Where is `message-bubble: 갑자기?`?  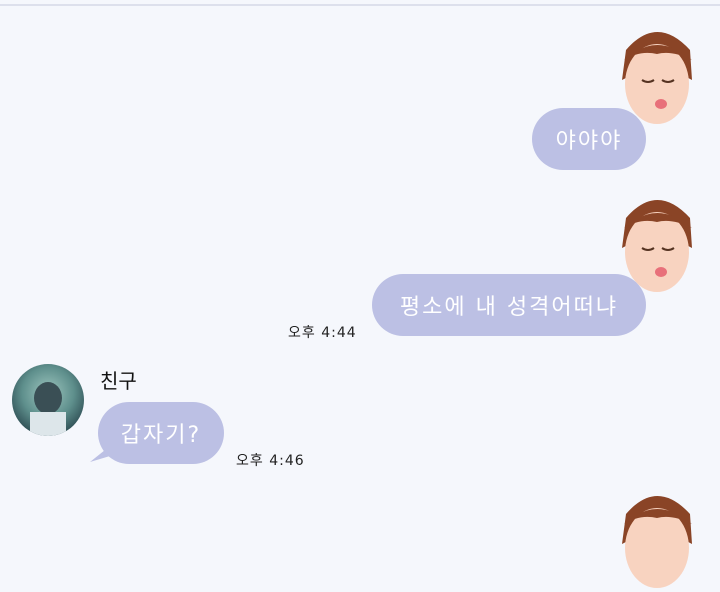
message-bubble: 갑자기? is located at coordinates (157, 433).